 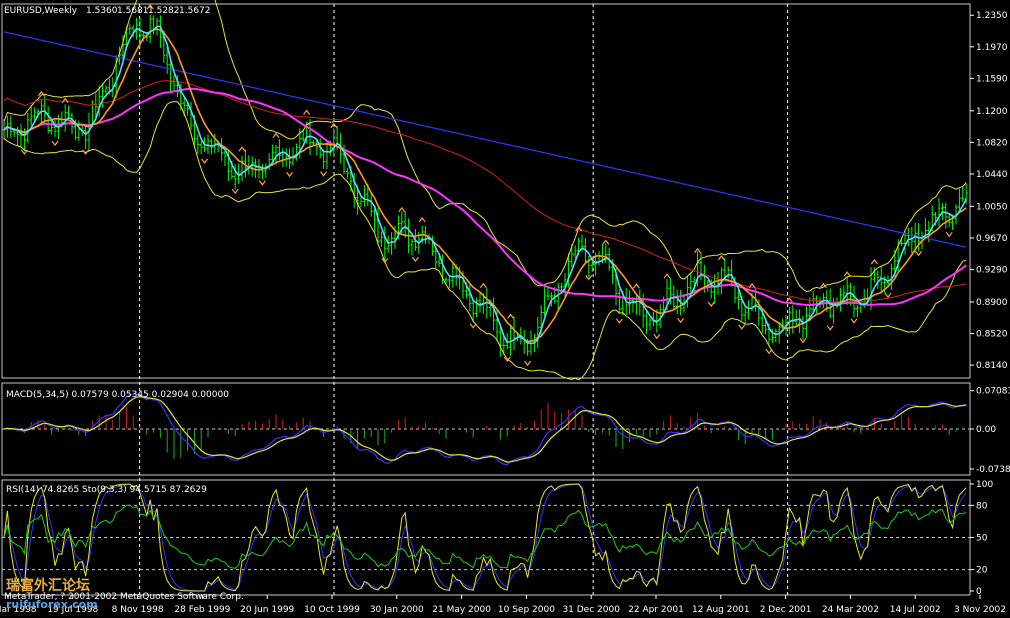 I want to click on rsi-tick-label: 100, so click(x=984, y=485).